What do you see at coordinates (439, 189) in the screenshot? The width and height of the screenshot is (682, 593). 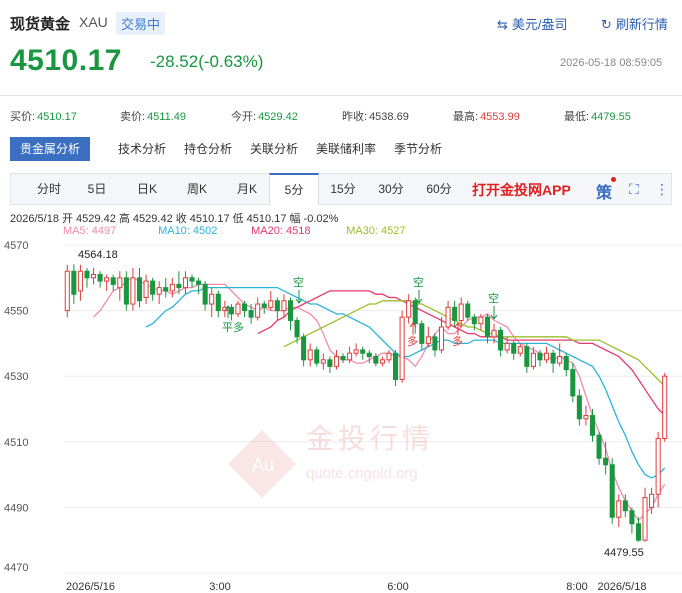 I see `period-tab-60min: 60分` at bounding box center [439, 189].